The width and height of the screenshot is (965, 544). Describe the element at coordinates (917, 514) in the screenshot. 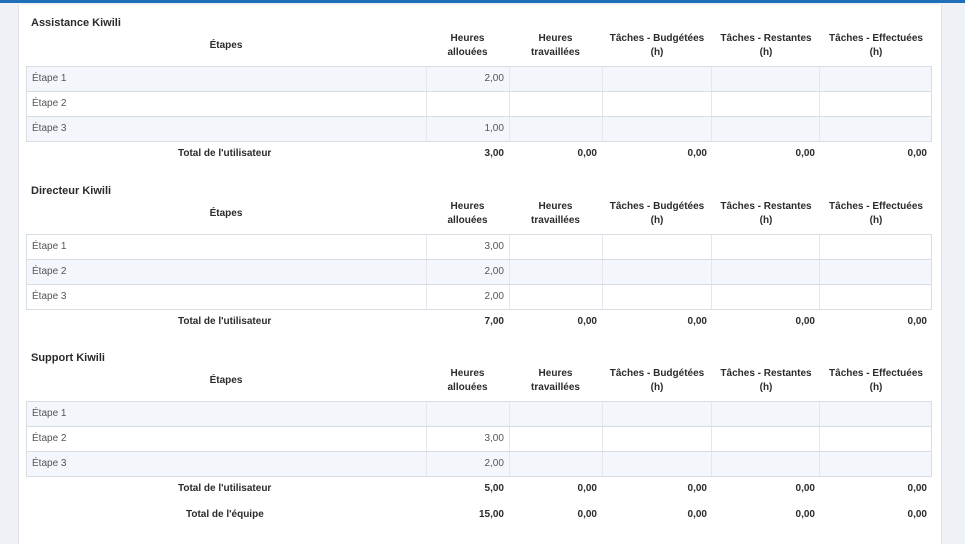

I see `team-total-taches-effectuees: 0,00` at that location.